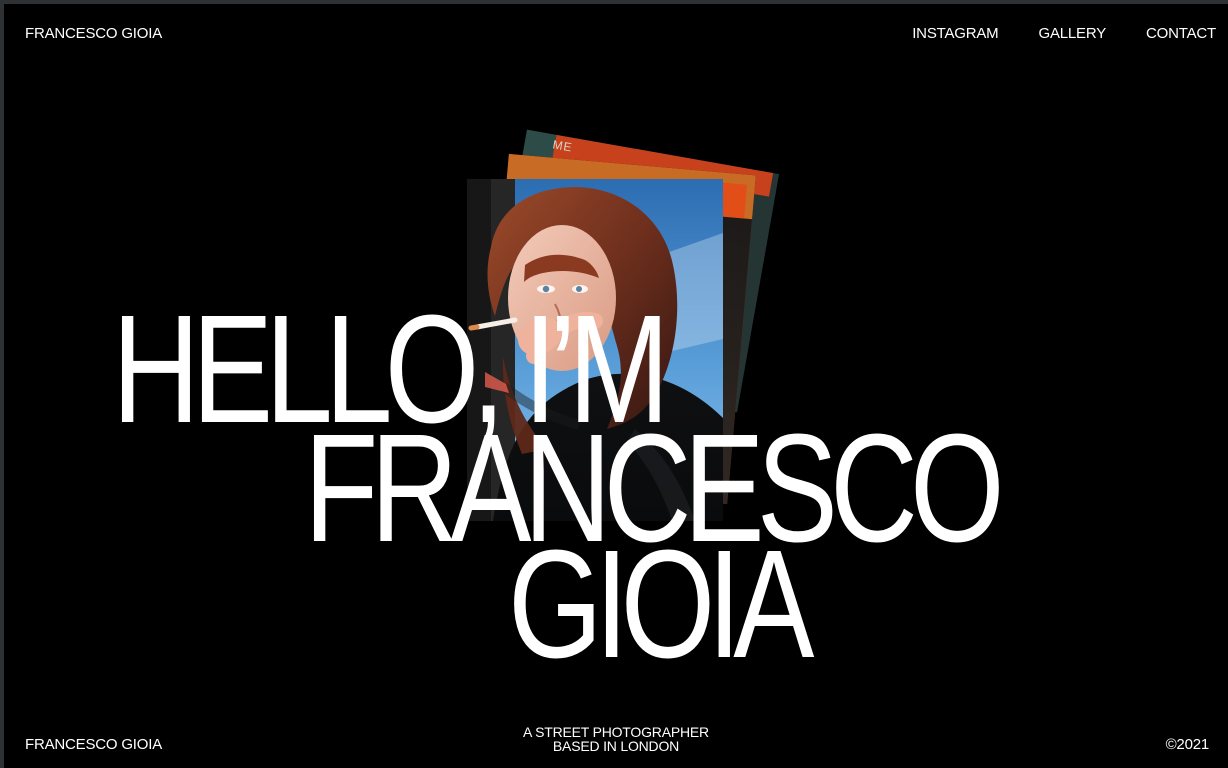  What do you see at coordinates (579, 289) in the screenshot?
I see `portrait-right-iris` at bounding box center [579, 289].